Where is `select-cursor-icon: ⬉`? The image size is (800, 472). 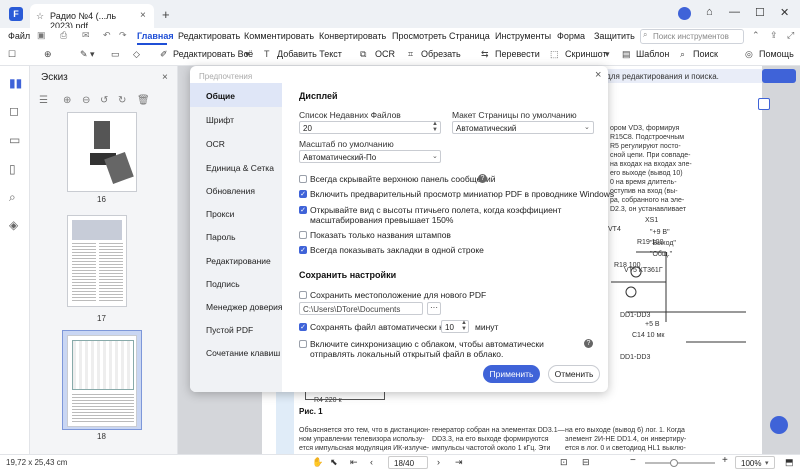 select-cursor-icon: ⬉ is located at coordinates (334, 462).